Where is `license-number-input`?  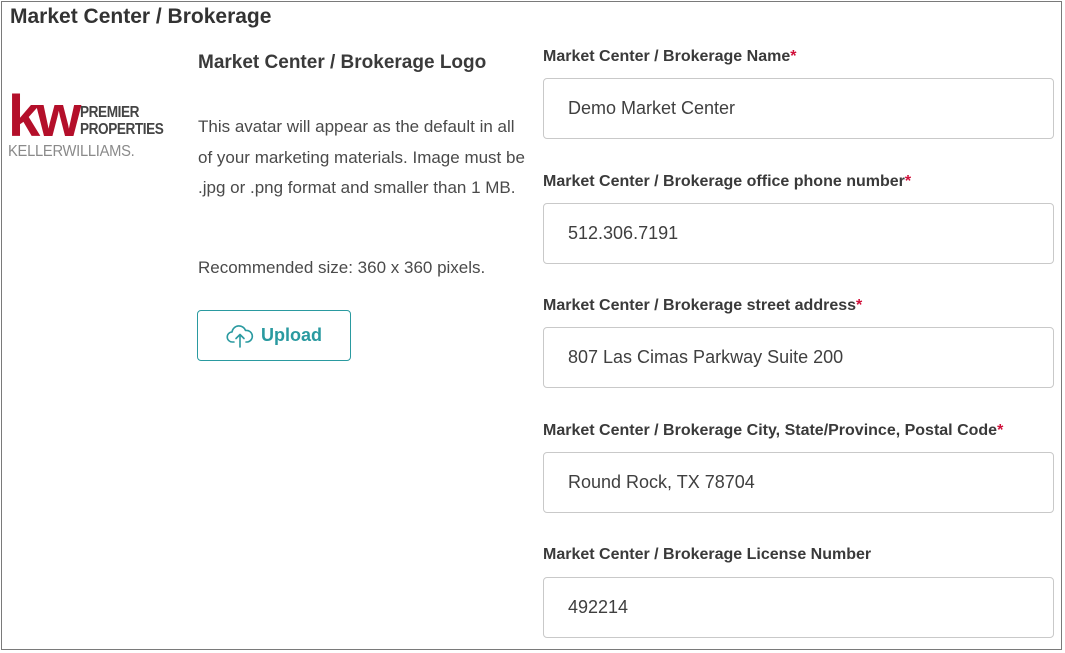
license-number-input is located at coordinates (798, 607).